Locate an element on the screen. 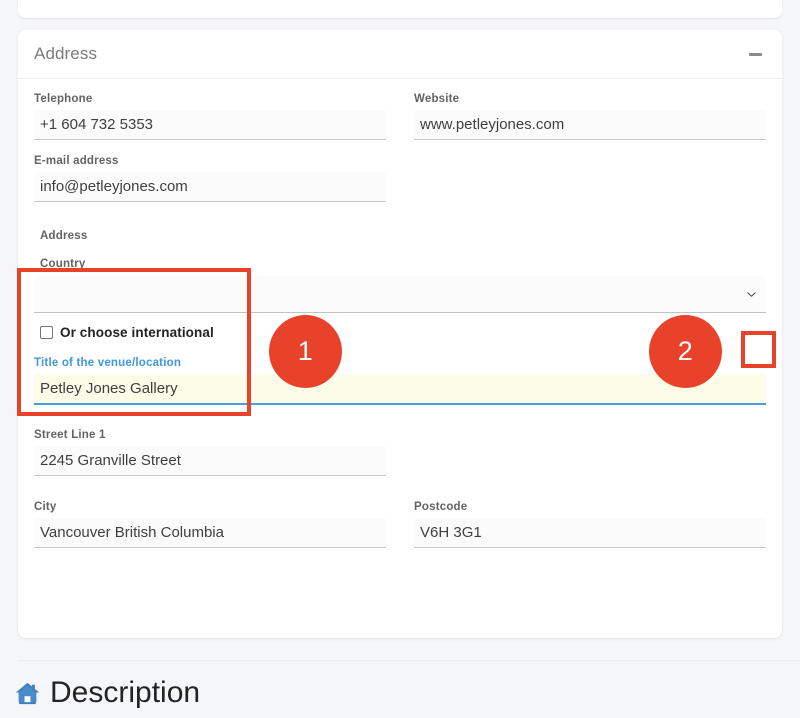 This screenshot has height=718, width=800. city-label: City is located at coordinates (45, 507).